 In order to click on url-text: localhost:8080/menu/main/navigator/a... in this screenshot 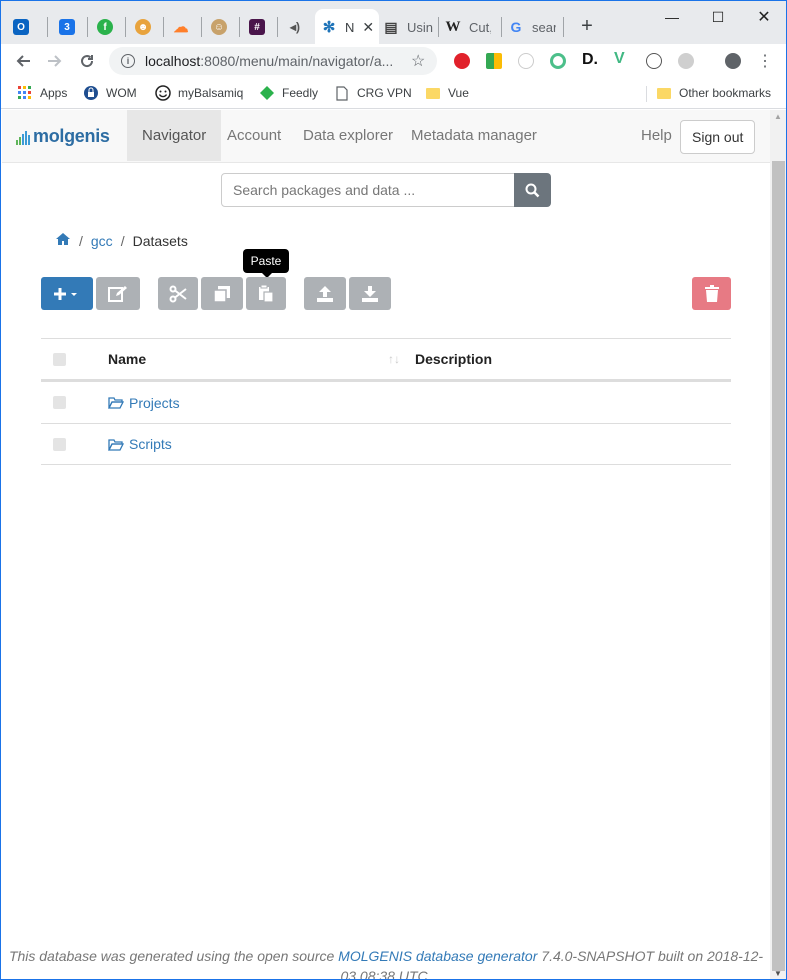, I will do `click(269, 61)`.